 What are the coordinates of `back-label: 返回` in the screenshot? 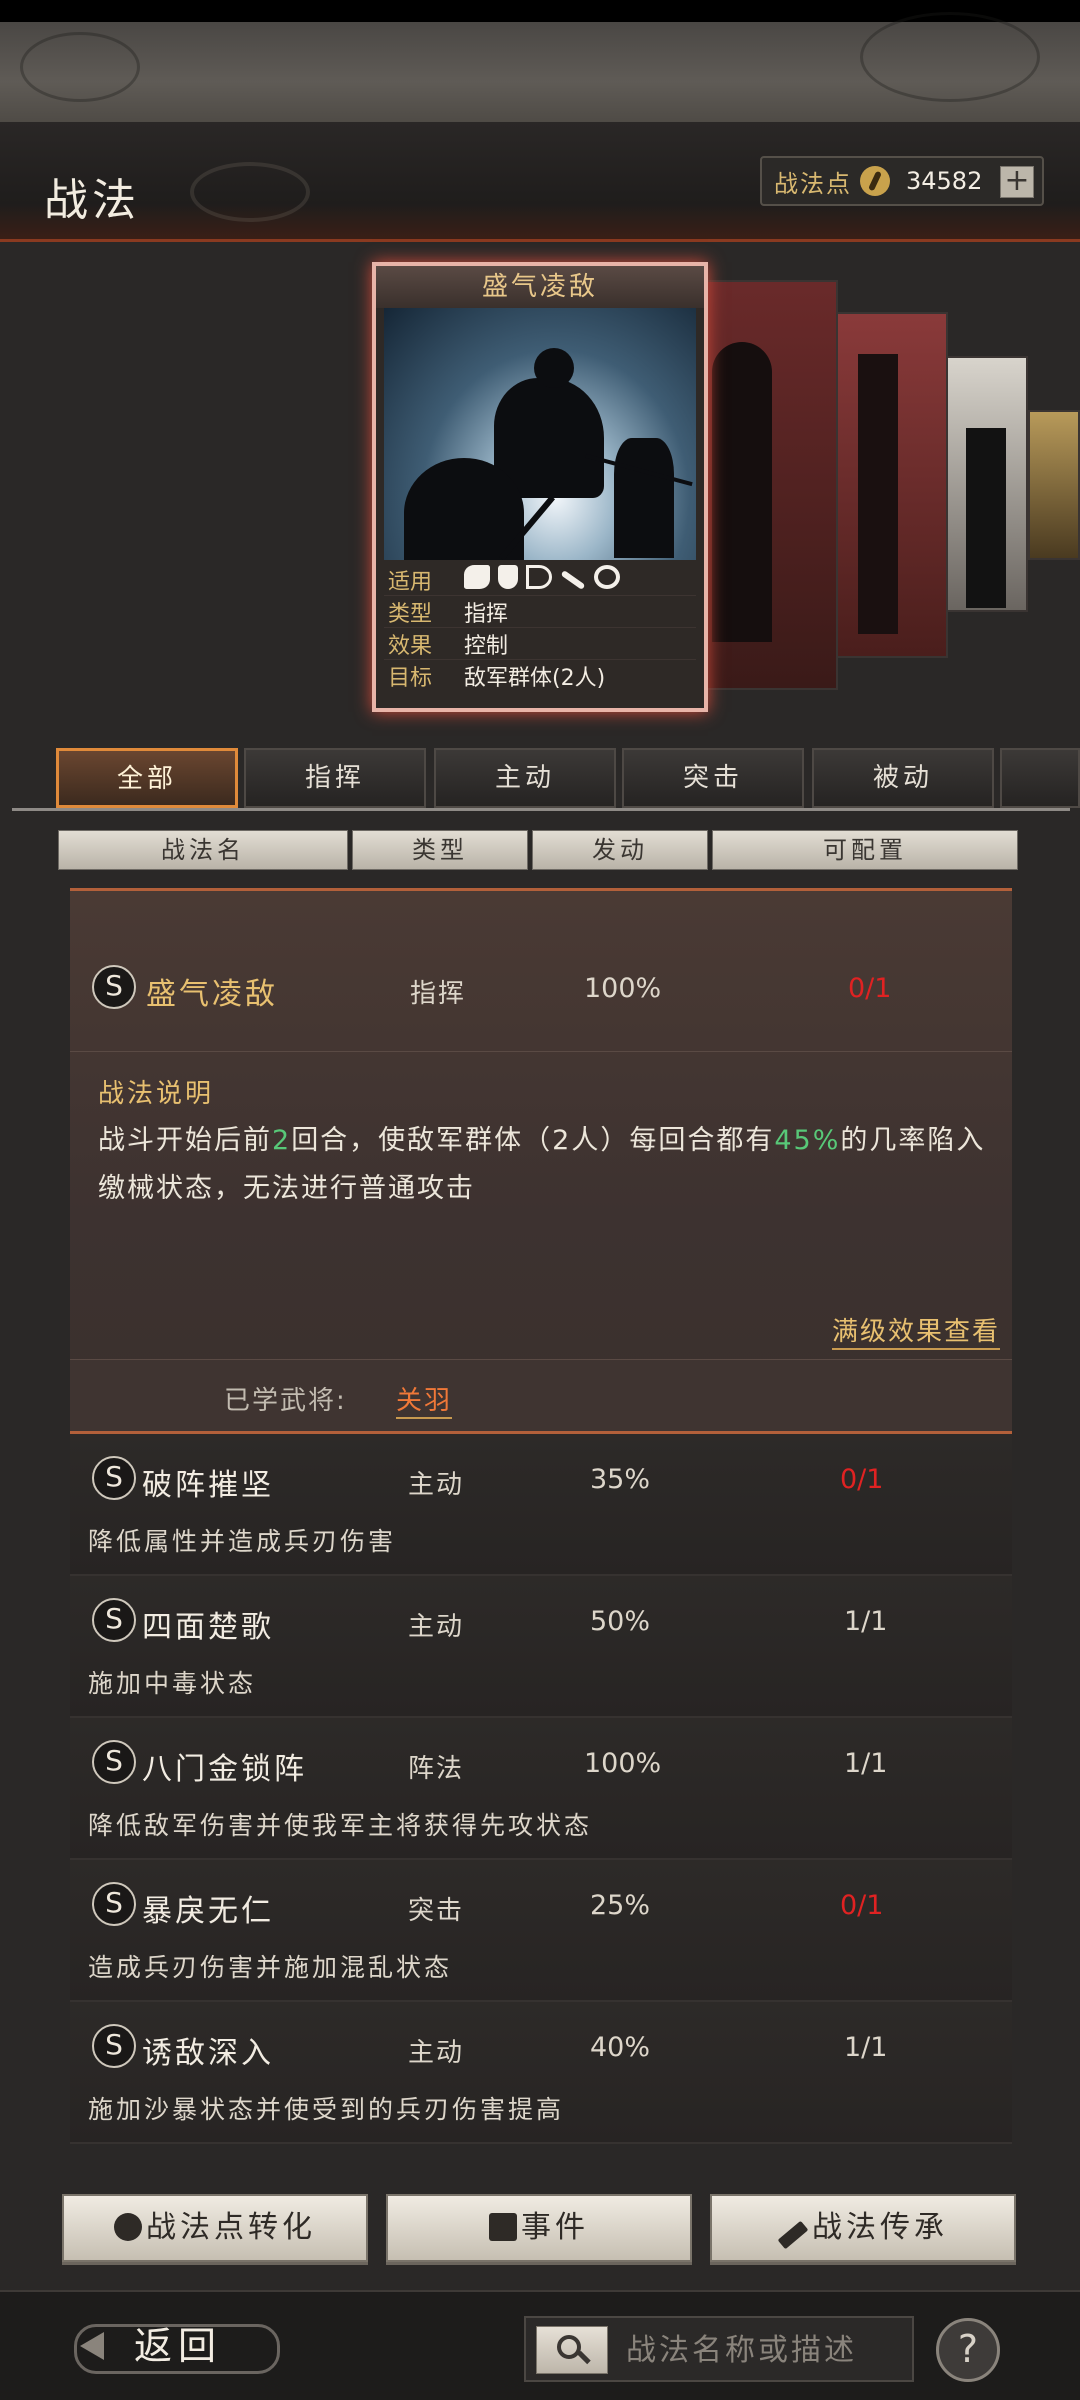 It's located at (178, 2346).